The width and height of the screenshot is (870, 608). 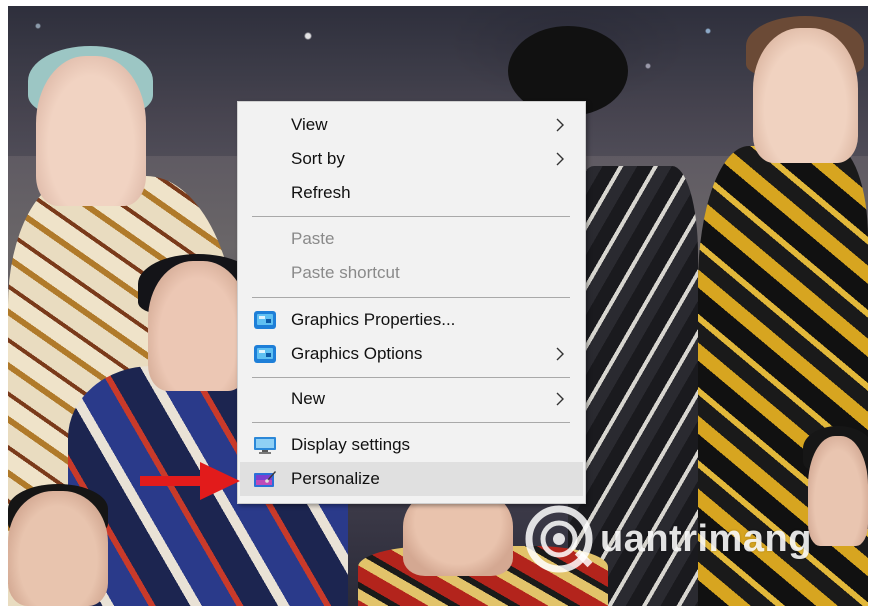 What do you see at coordinates (321, 192) in the screenshot?
I see `menu-item-label: Refresh` at bounding box center [321, 192].